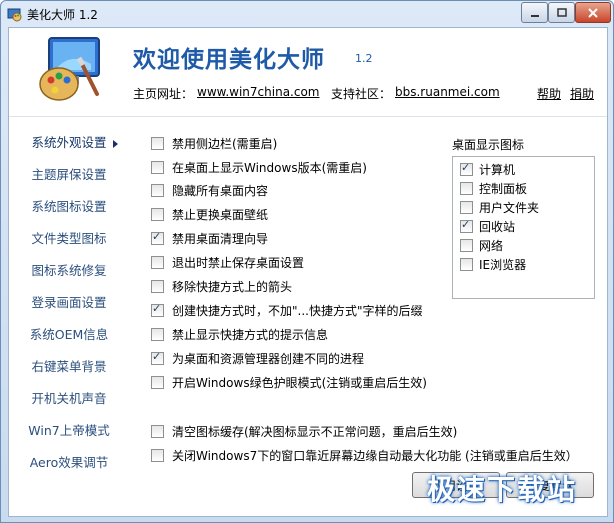  I want to click on list-item: 用户文件夹, so click(499, 207).